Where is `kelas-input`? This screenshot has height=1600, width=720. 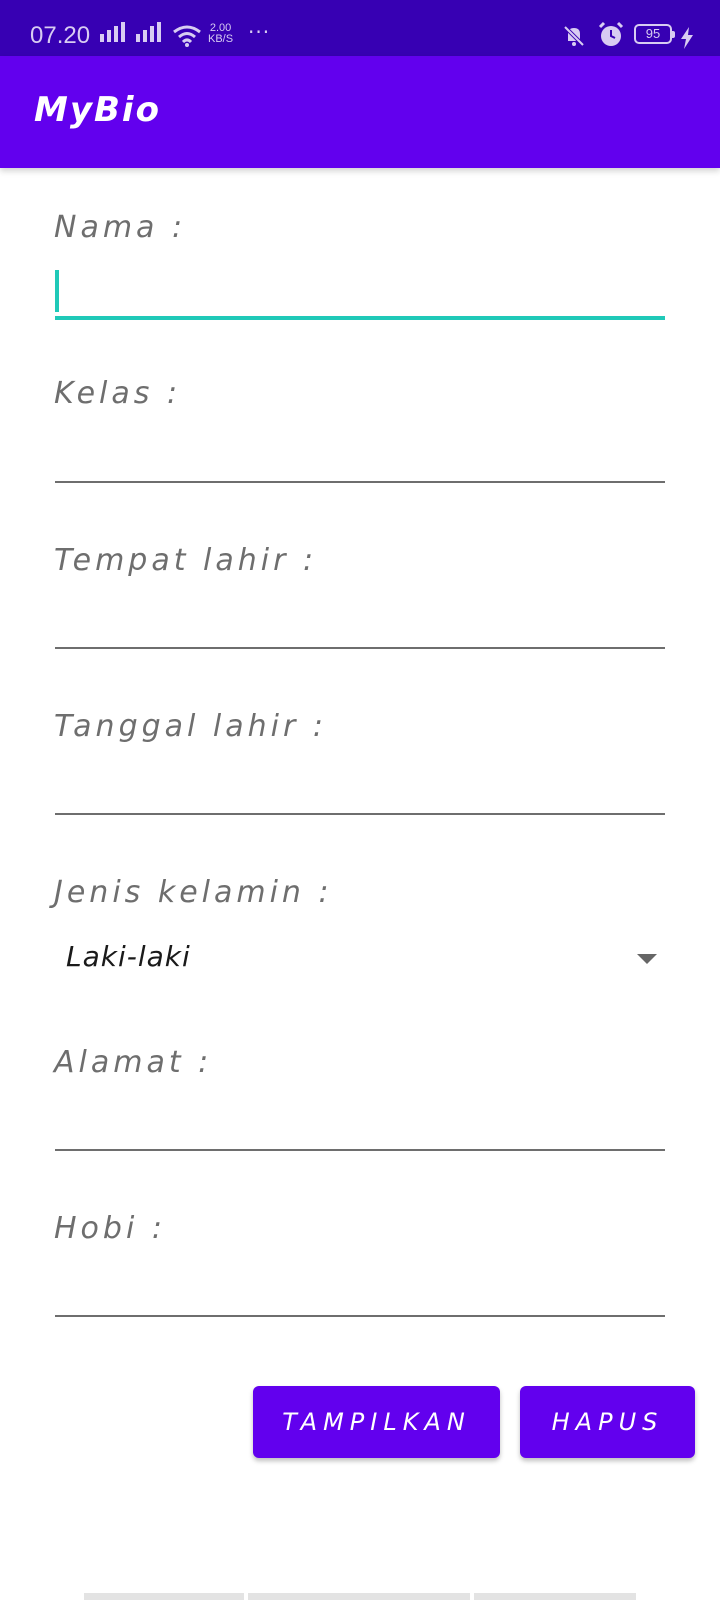
kelas-input is located at coordinates (360, 450).